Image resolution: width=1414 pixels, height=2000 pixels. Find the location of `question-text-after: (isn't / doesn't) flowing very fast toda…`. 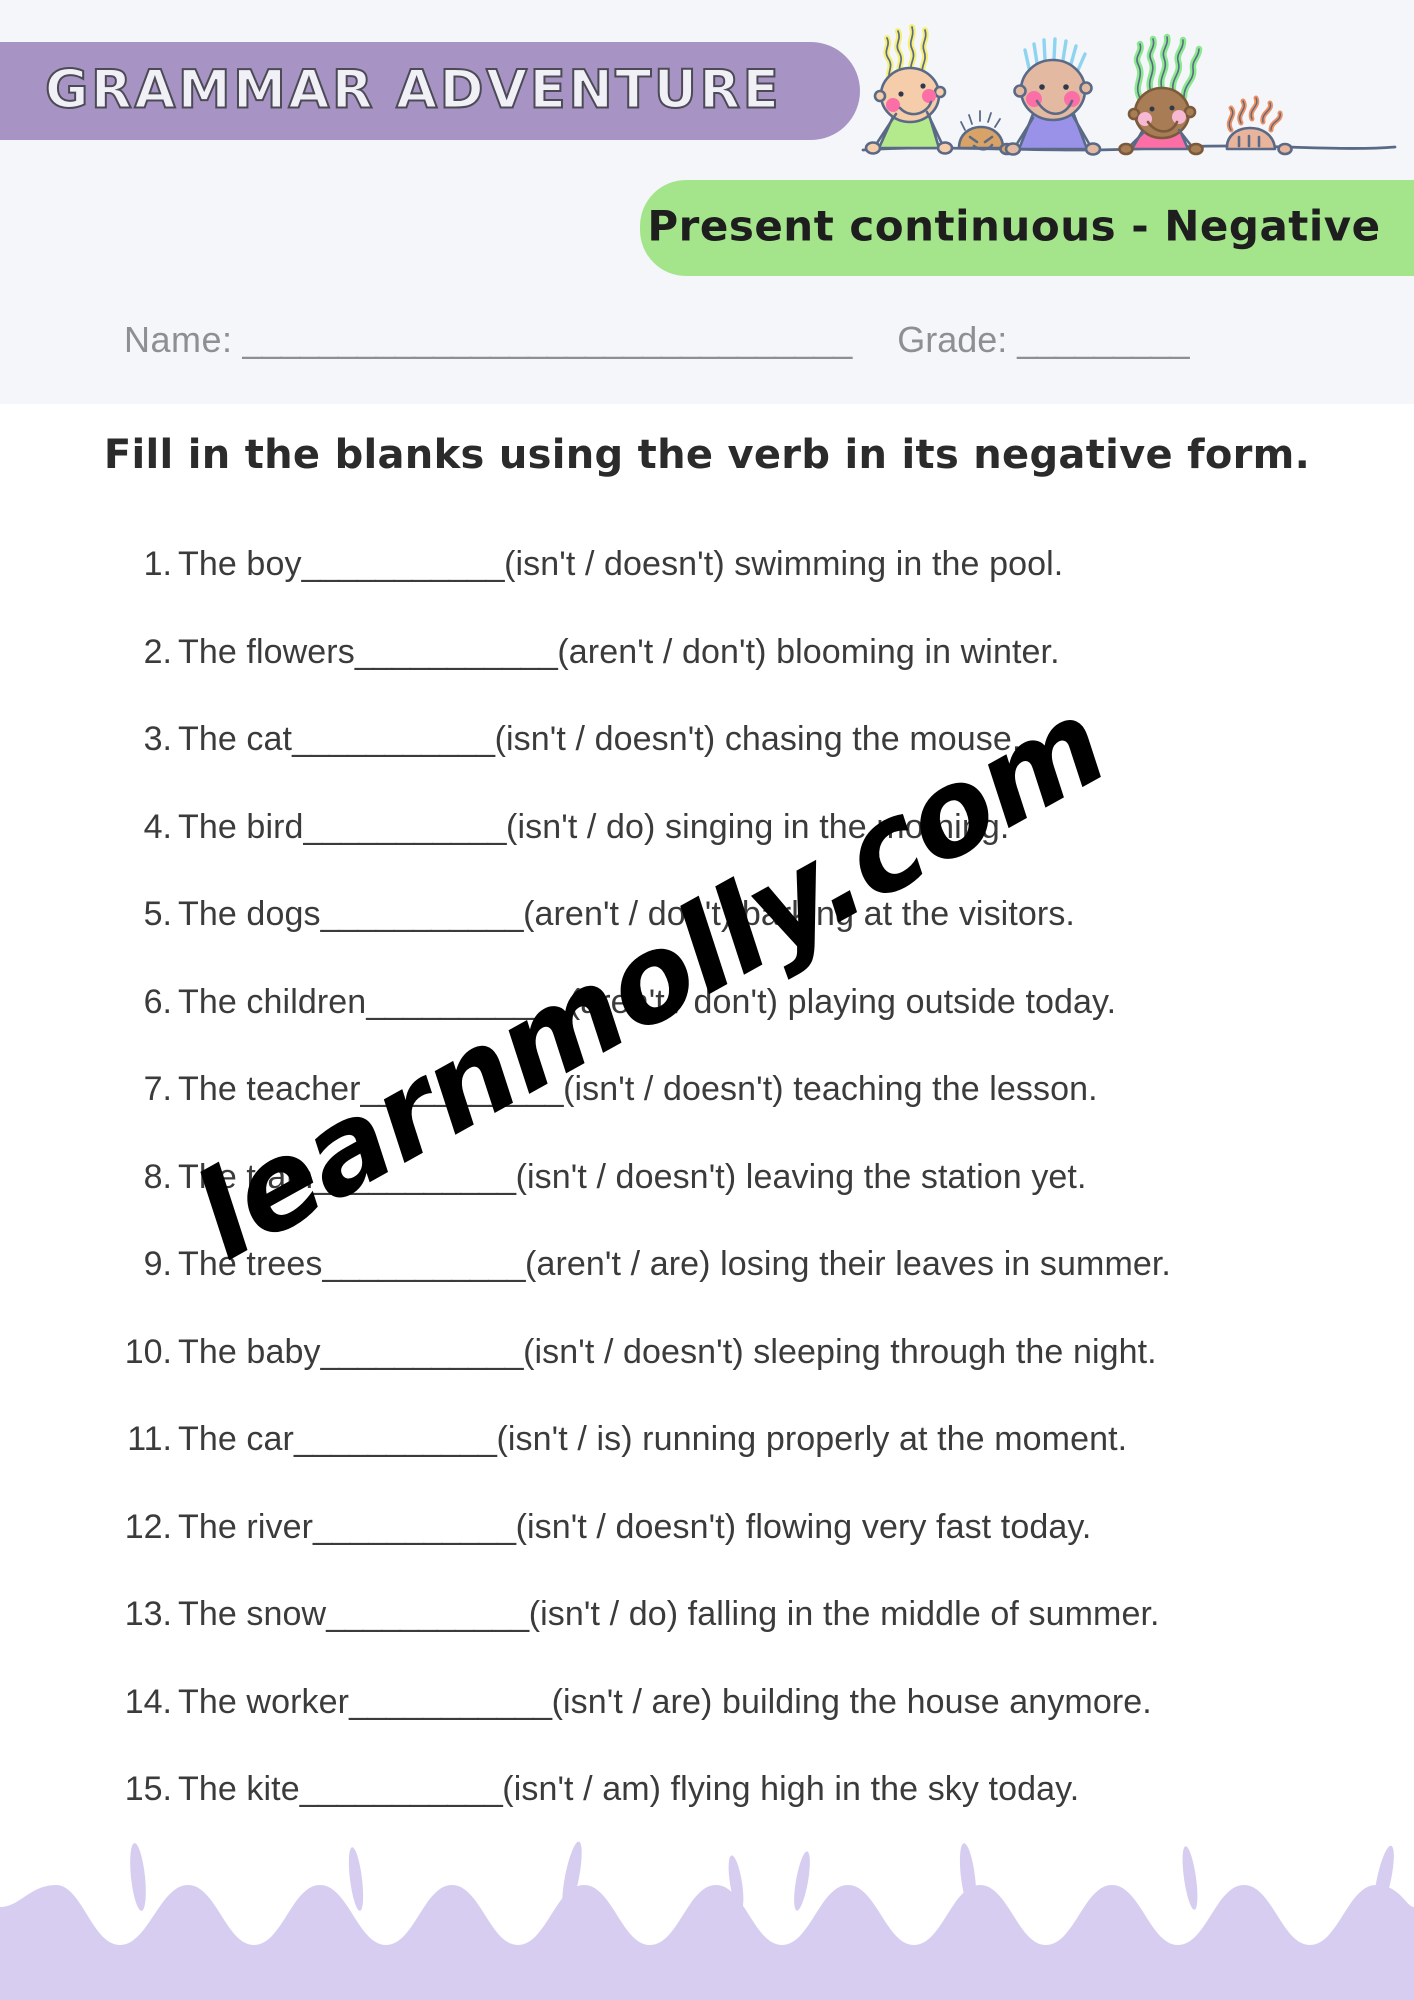

question-text-after: (isn't / doesn't) flowing very fast toda… is located at coordinates (803, 1526).